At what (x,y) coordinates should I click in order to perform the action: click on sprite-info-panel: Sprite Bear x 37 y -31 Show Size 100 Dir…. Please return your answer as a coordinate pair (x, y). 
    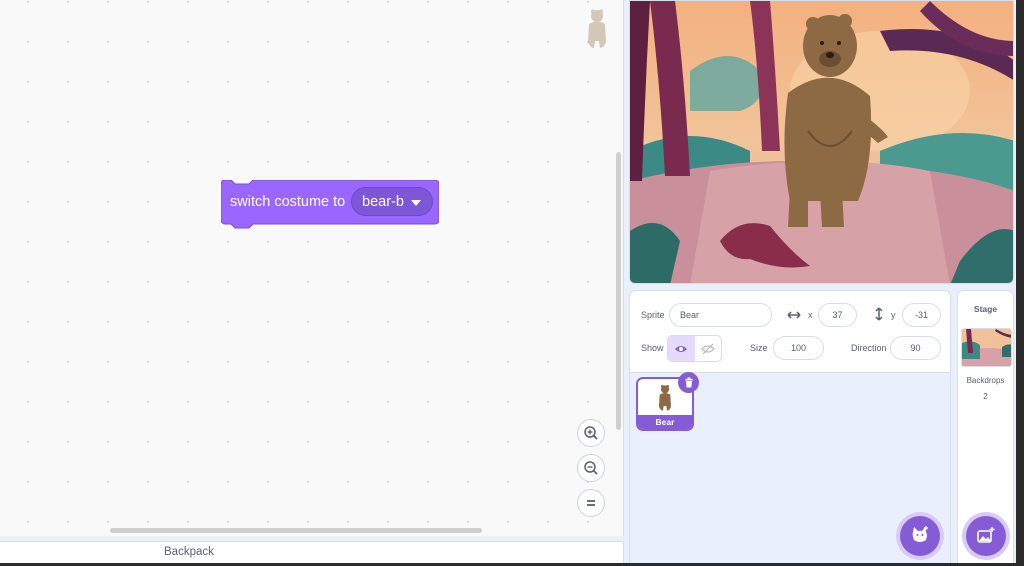
    Looking at the image, I should click on (790, 332).